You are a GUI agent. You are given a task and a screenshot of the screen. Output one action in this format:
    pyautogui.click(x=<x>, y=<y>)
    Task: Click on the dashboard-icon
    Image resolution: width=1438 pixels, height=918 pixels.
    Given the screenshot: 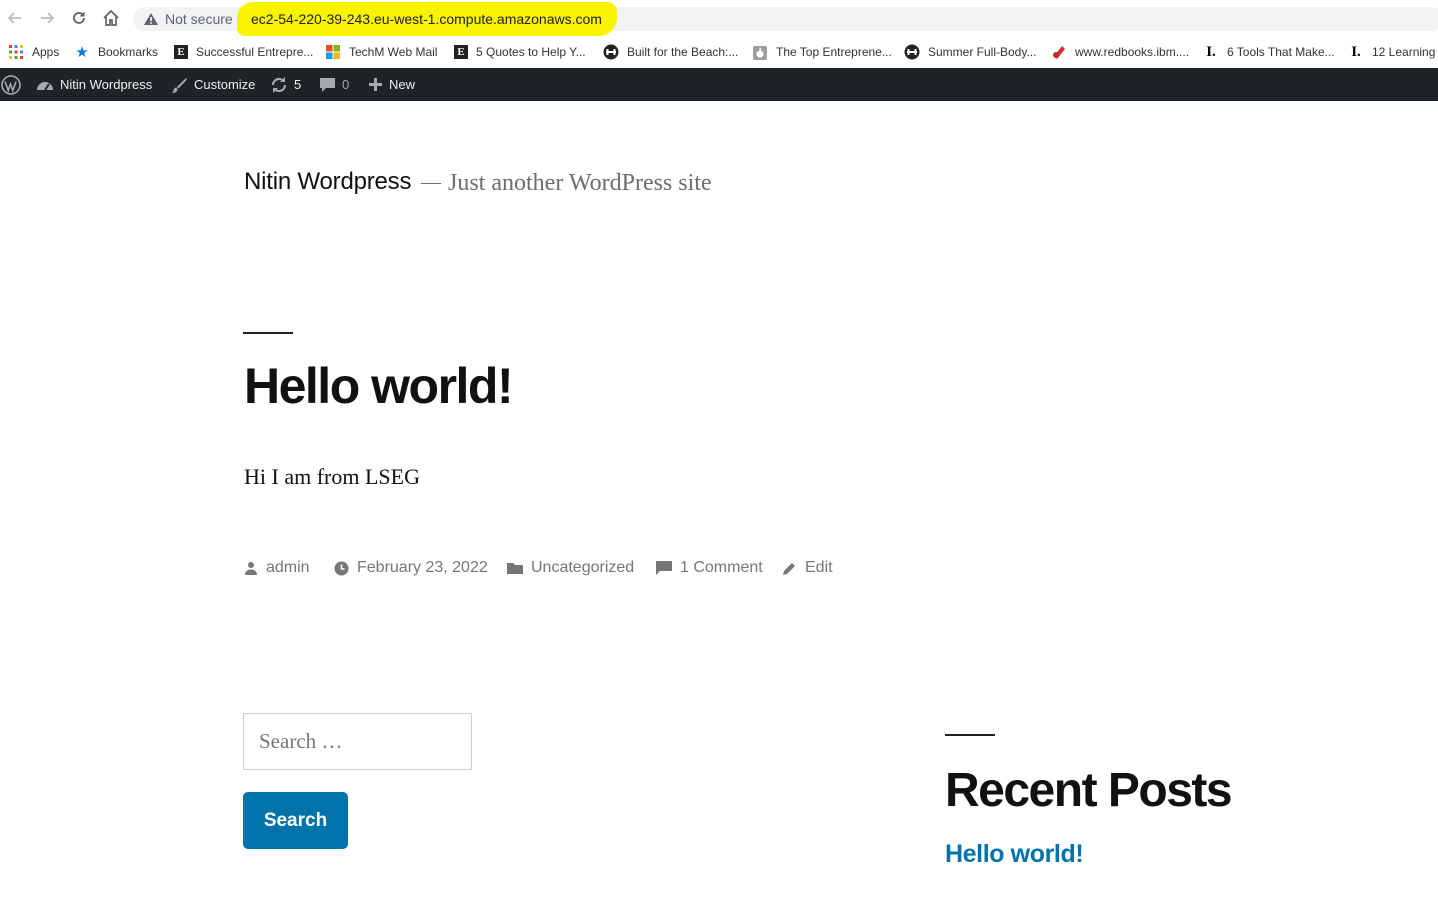 What is the action you would take?
    pyautogui.click(x=45, y=86)
    